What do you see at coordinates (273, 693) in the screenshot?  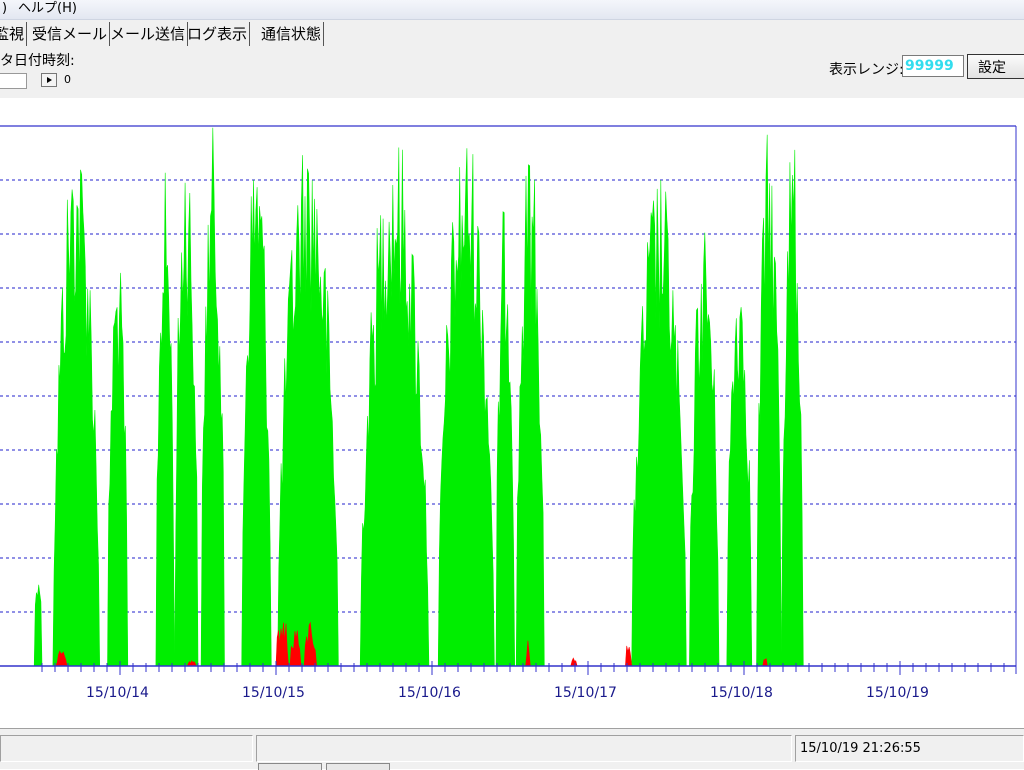 I see `x-tick-label: 15/10/15` at bounding box center [273, 693].